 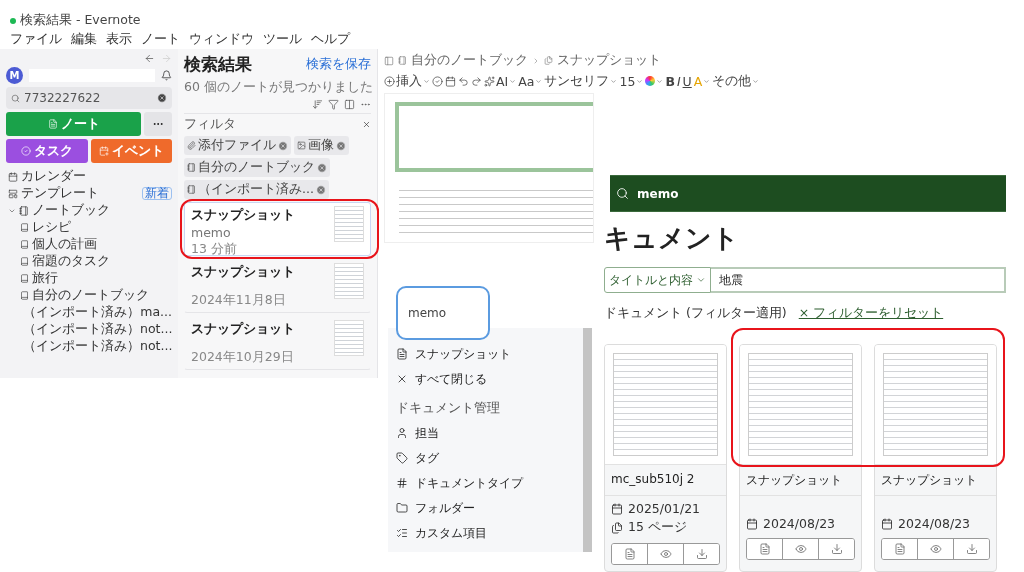 I want to click on italic-button: I, so click(x=678, y=81).